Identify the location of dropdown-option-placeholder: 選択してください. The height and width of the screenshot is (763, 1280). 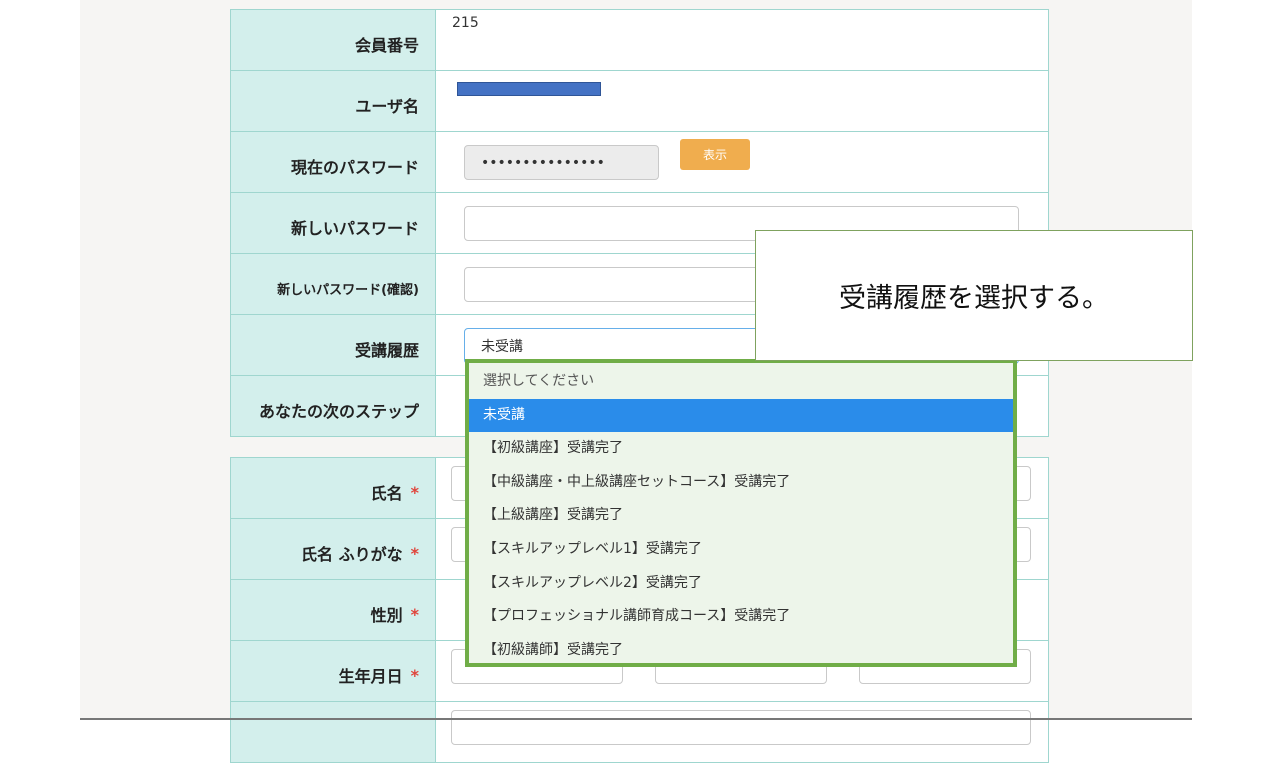
(741, 382).